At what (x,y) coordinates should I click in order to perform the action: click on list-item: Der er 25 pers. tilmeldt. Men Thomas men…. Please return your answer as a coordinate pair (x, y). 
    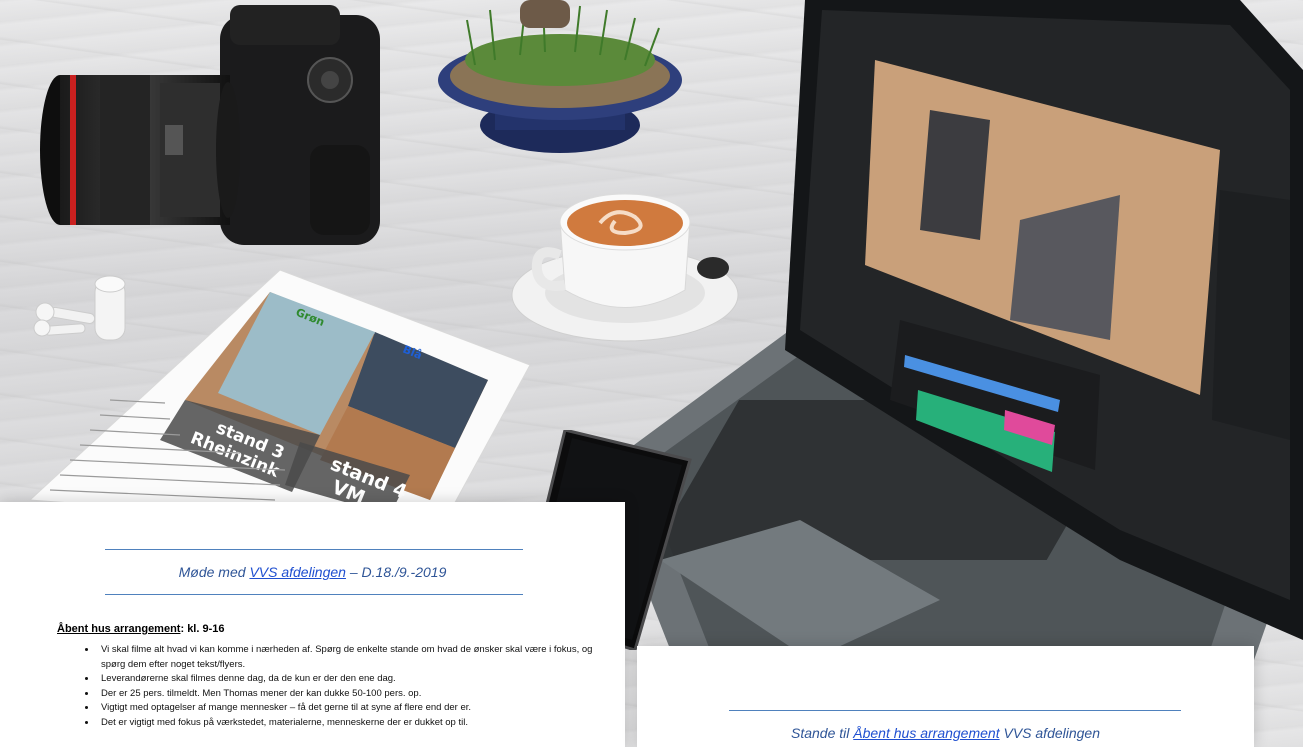
    Looking at the image, I should click on (357, 694).